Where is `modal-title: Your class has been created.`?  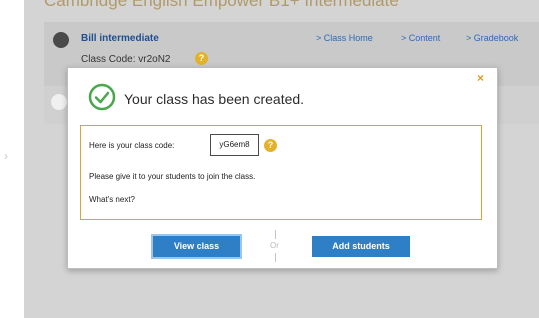 modal-title: Your class has been created. is located at coordinates (214, 99).